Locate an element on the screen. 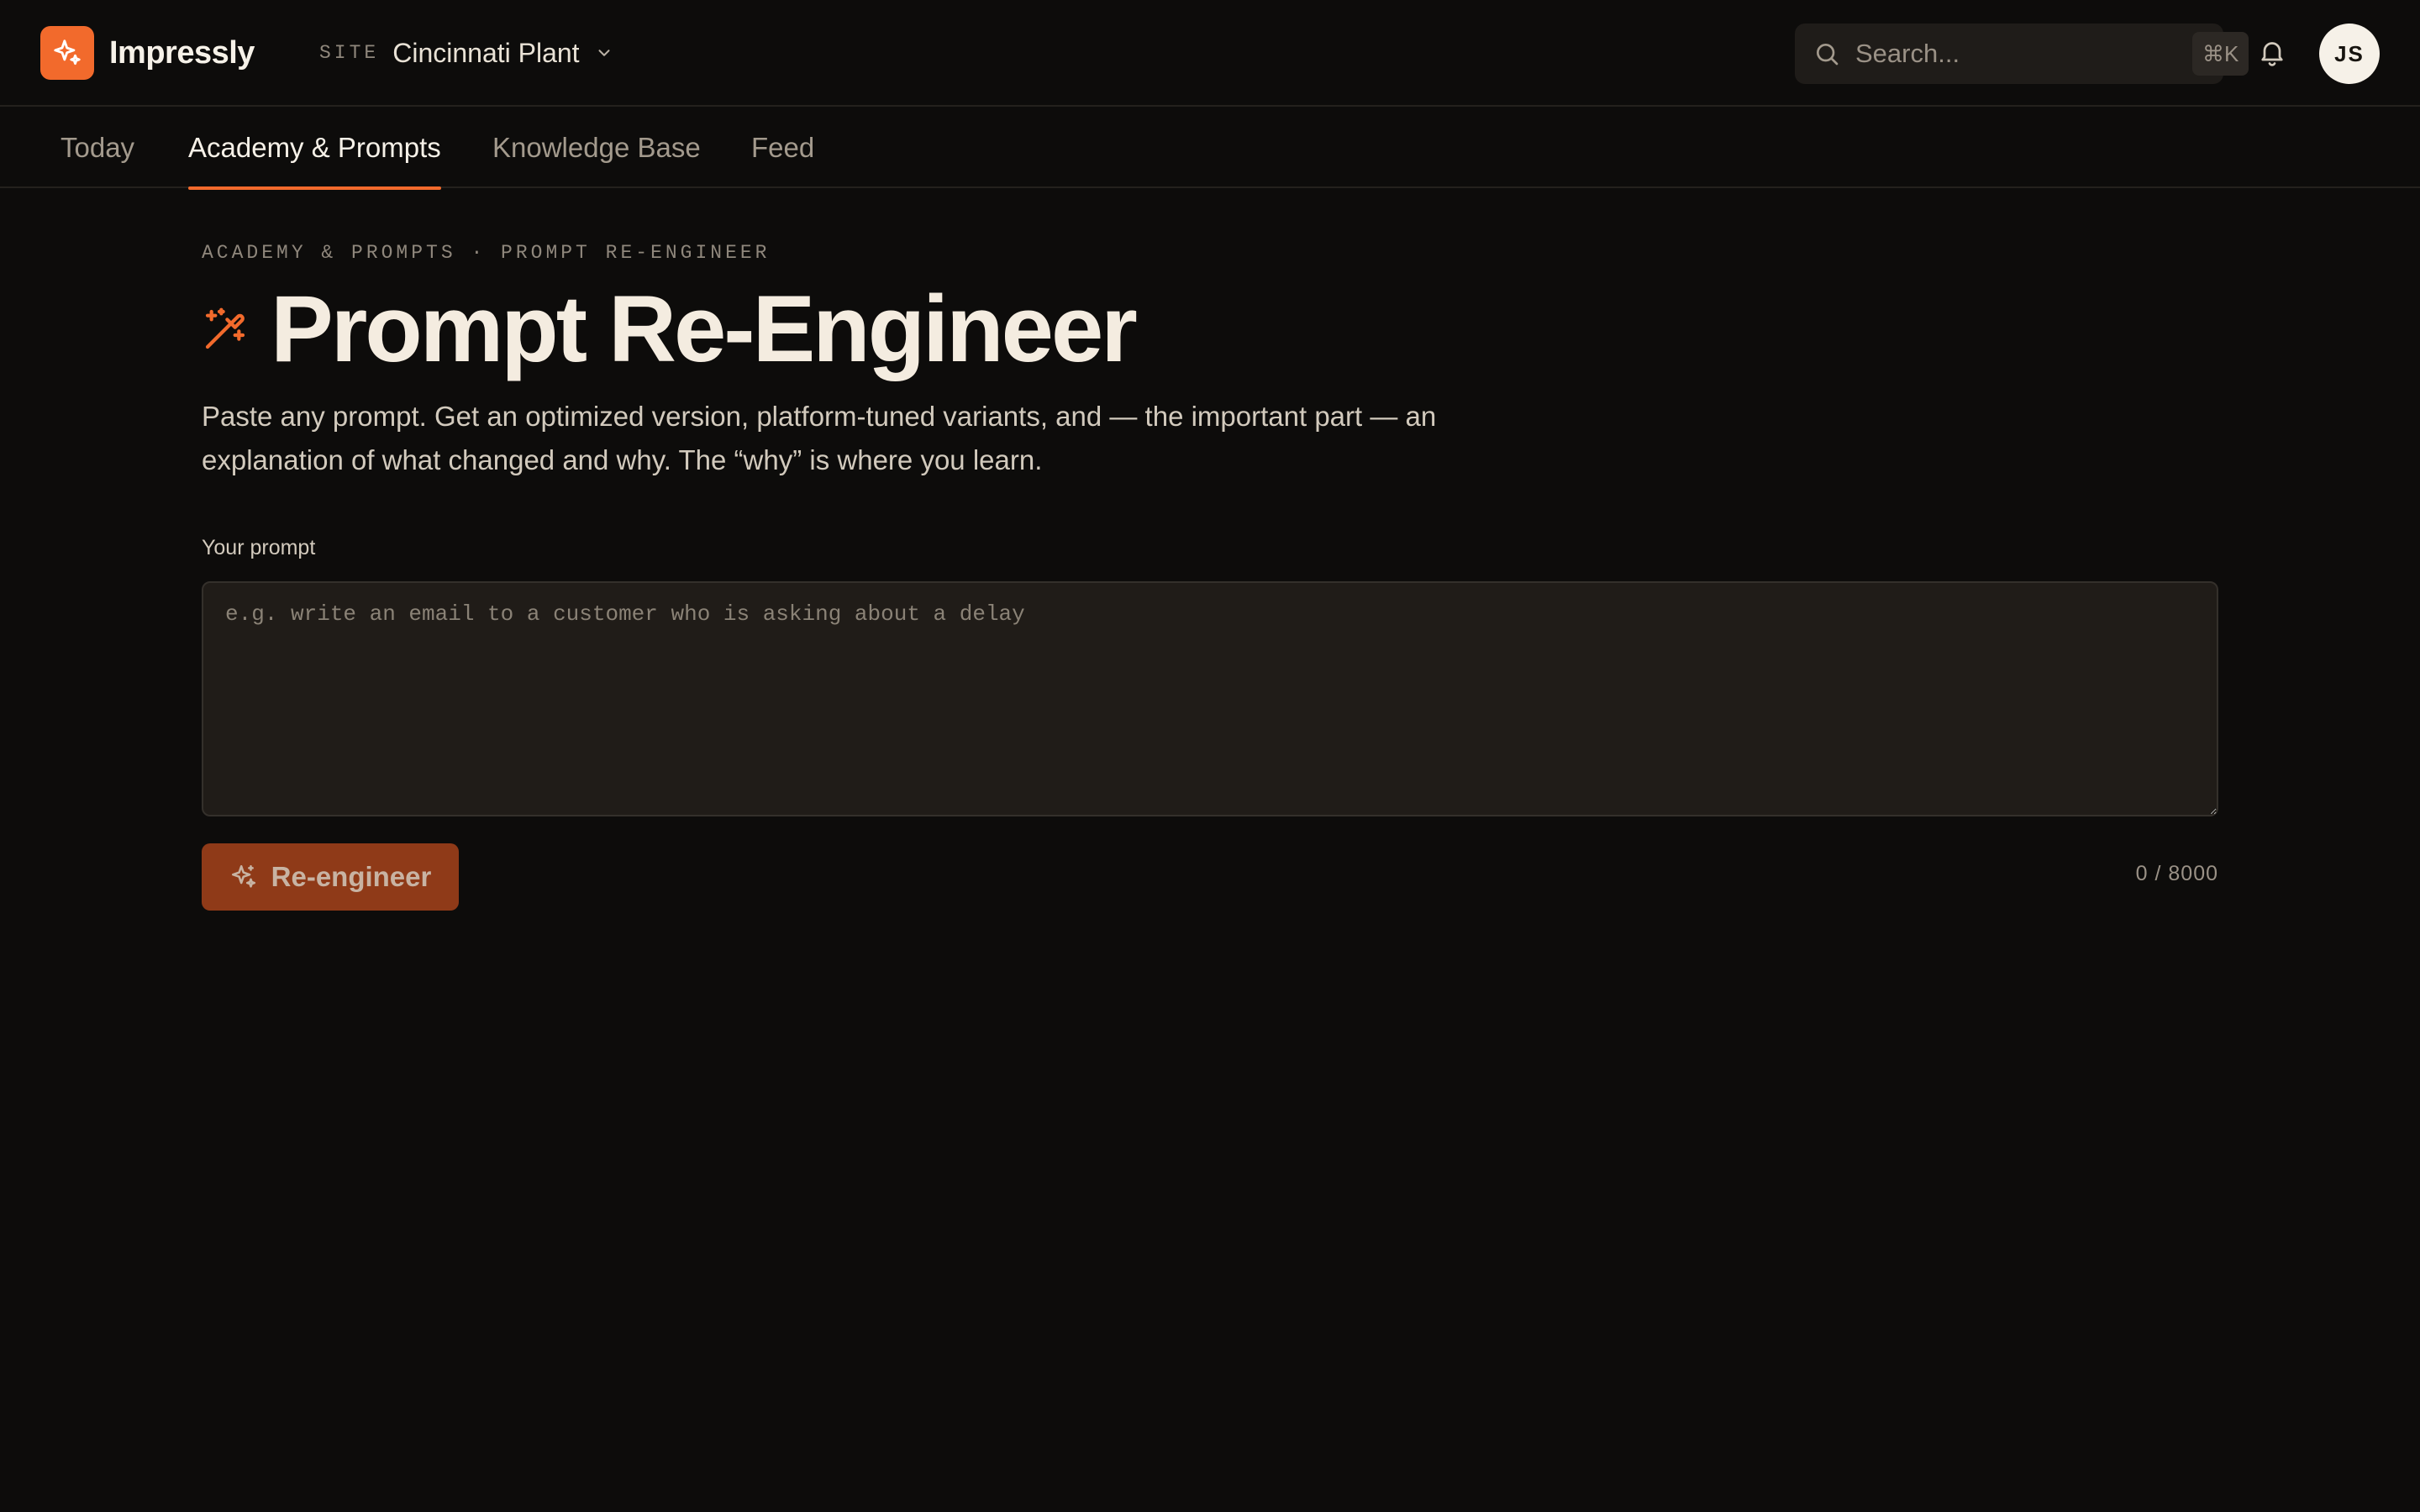 The image size is (2420, 1512). prompt-field-label: Your prompt is located at coordinates (259, 547).